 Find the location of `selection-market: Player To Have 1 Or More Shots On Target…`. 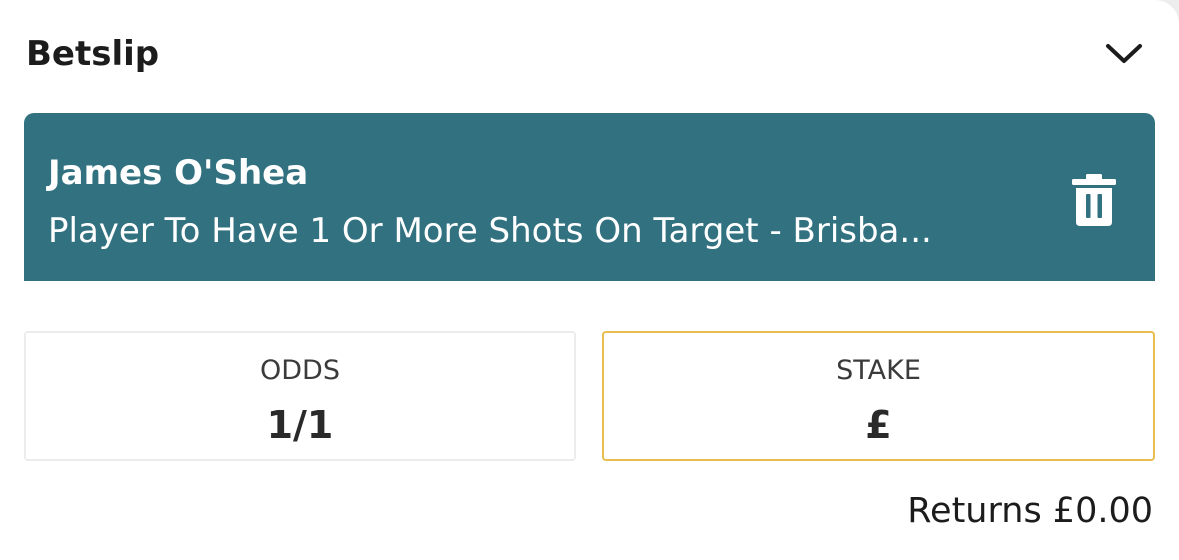

selection-market: Player To Have 1 Or More Shots On Target… is located at coordinates (490, 231).